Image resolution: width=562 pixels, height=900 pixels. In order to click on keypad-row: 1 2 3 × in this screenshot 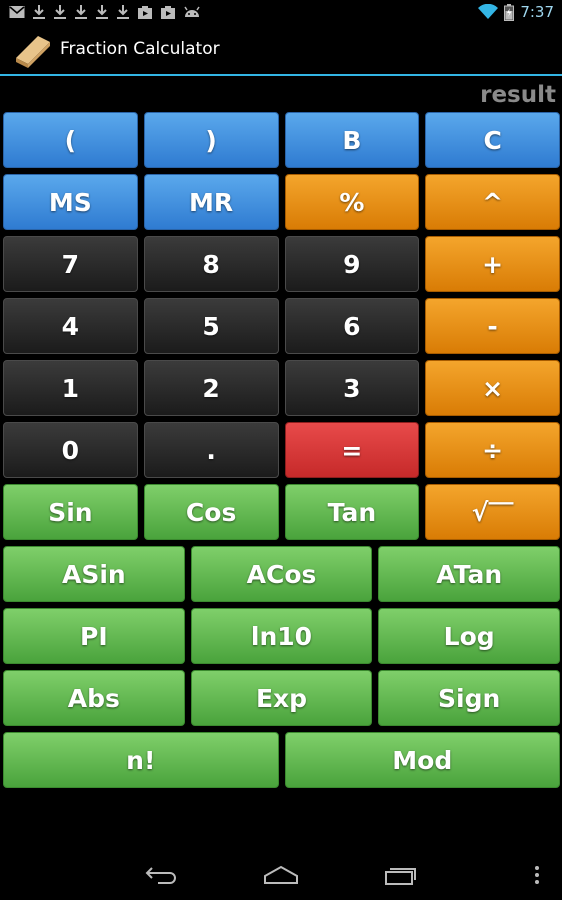, I will do `click(281, 388)`.